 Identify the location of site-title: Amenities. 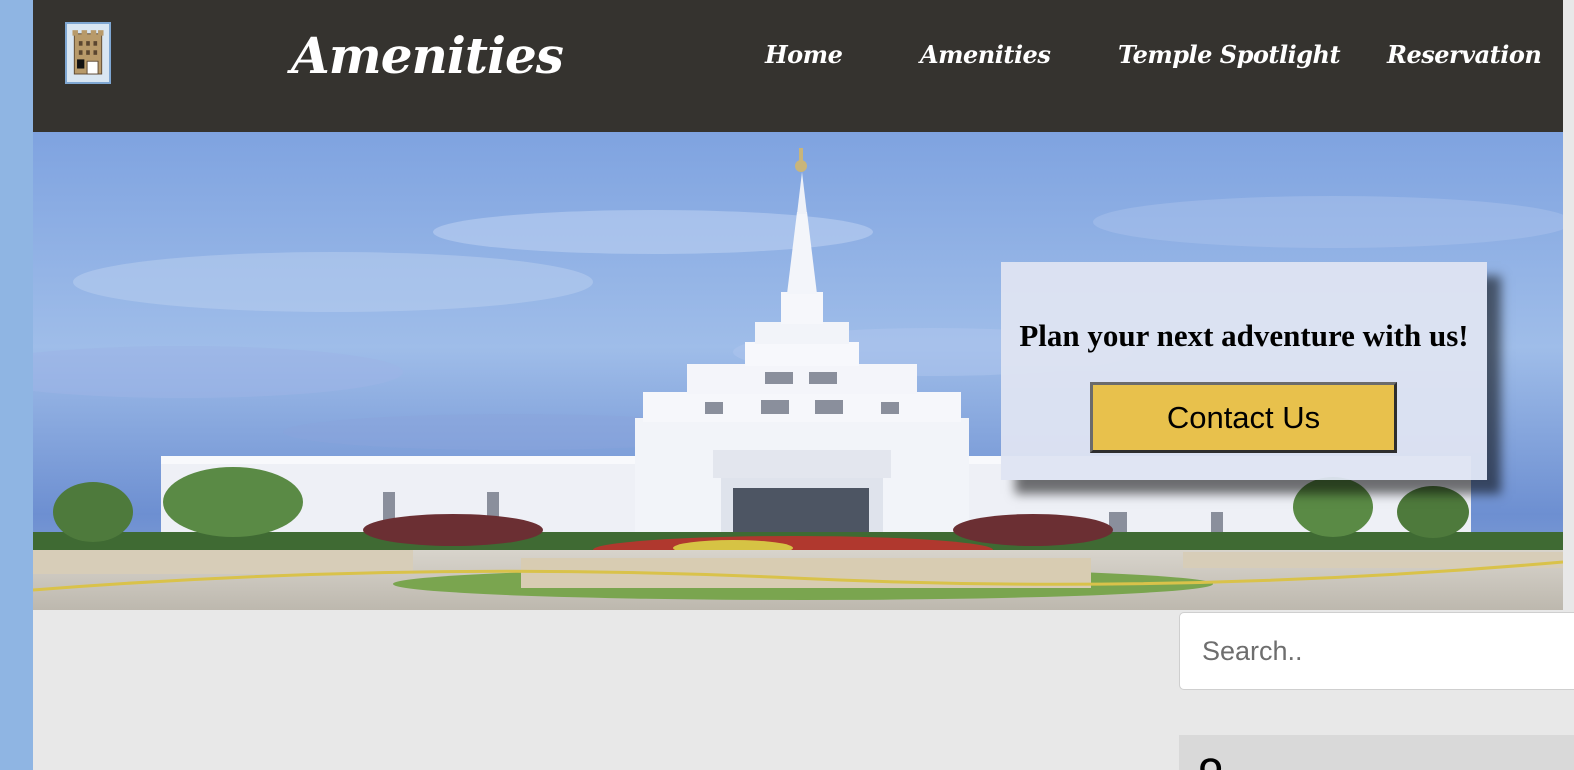
(427, 55).